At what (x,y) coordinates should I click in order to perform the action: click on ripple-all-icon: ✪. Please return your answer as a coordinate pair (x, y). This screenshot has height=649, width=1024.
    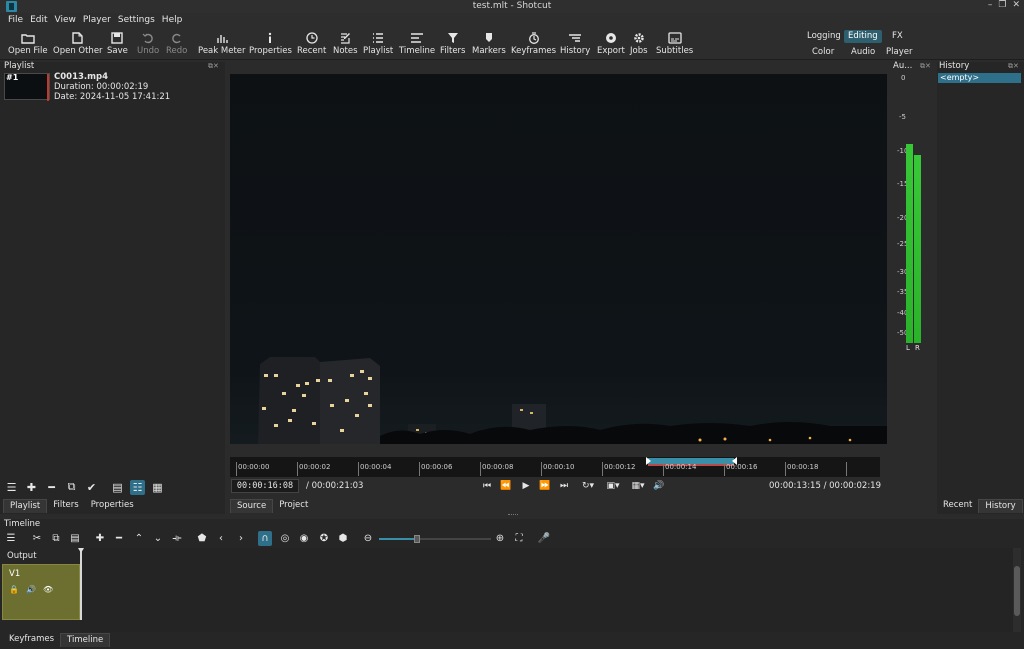
    Looking at the image, I should click on (324, 538).